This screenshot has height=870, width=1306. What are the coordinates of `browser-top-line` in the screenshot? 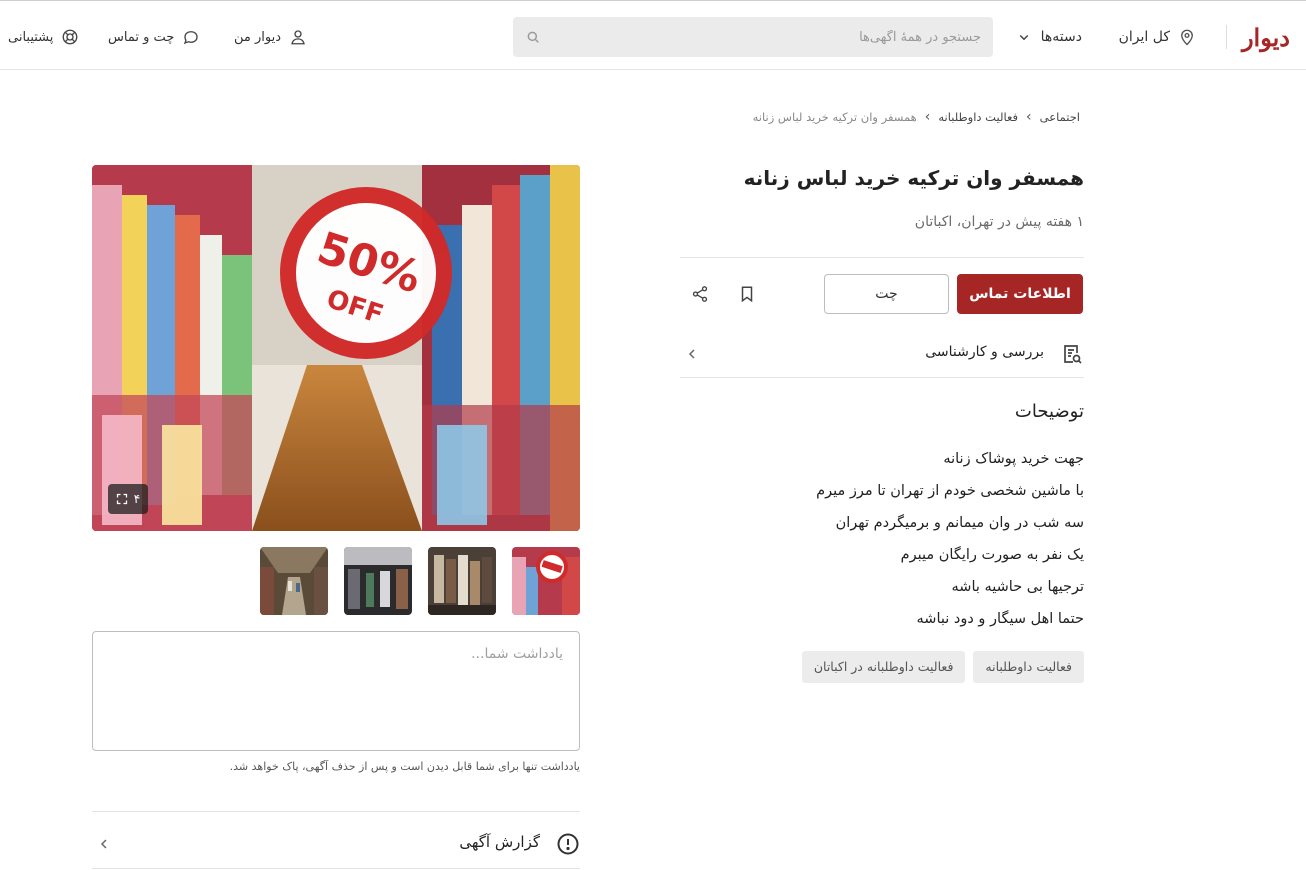 It's located at (653, 2).